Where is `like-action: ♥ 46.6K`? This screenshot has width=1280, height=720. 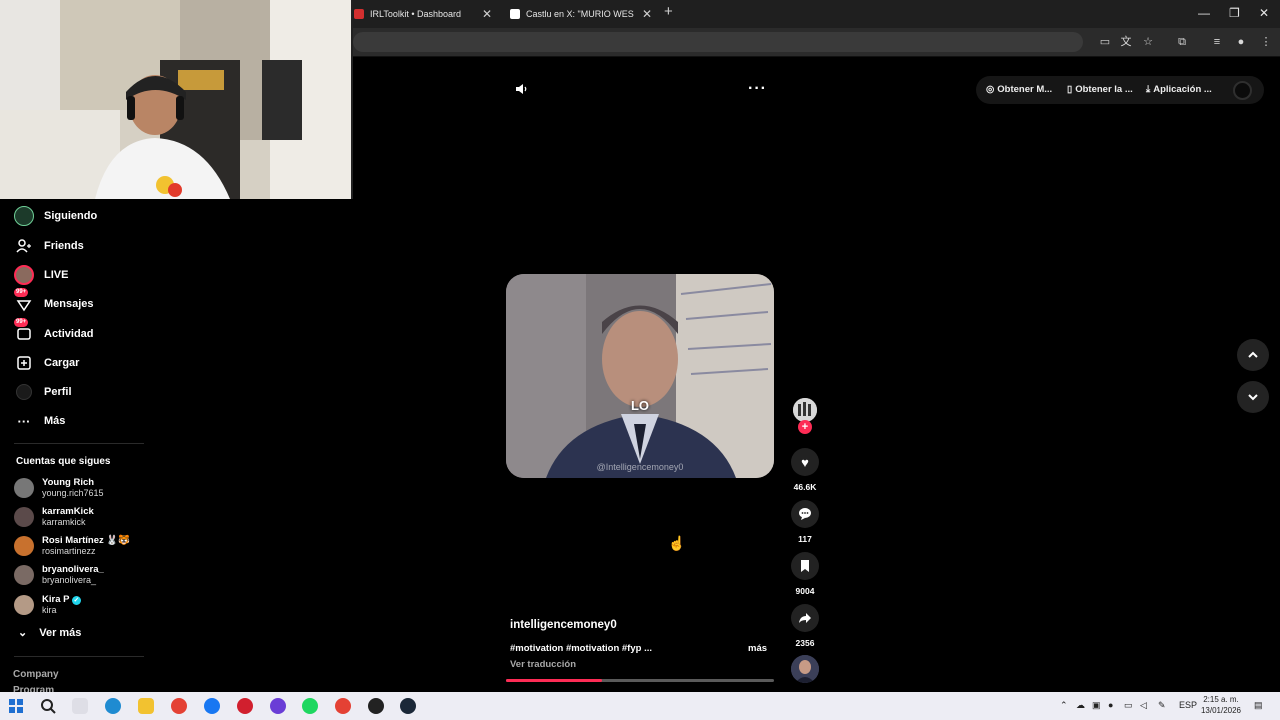
like-action: ♥ 46.6K is located at coordinates (805, 470).